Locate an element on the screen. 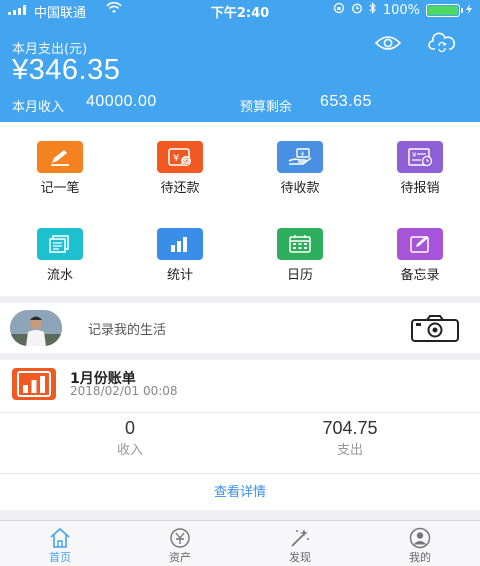 This screenshot has height=566, width=480. assets-icon is located at coordinates (180, 538).